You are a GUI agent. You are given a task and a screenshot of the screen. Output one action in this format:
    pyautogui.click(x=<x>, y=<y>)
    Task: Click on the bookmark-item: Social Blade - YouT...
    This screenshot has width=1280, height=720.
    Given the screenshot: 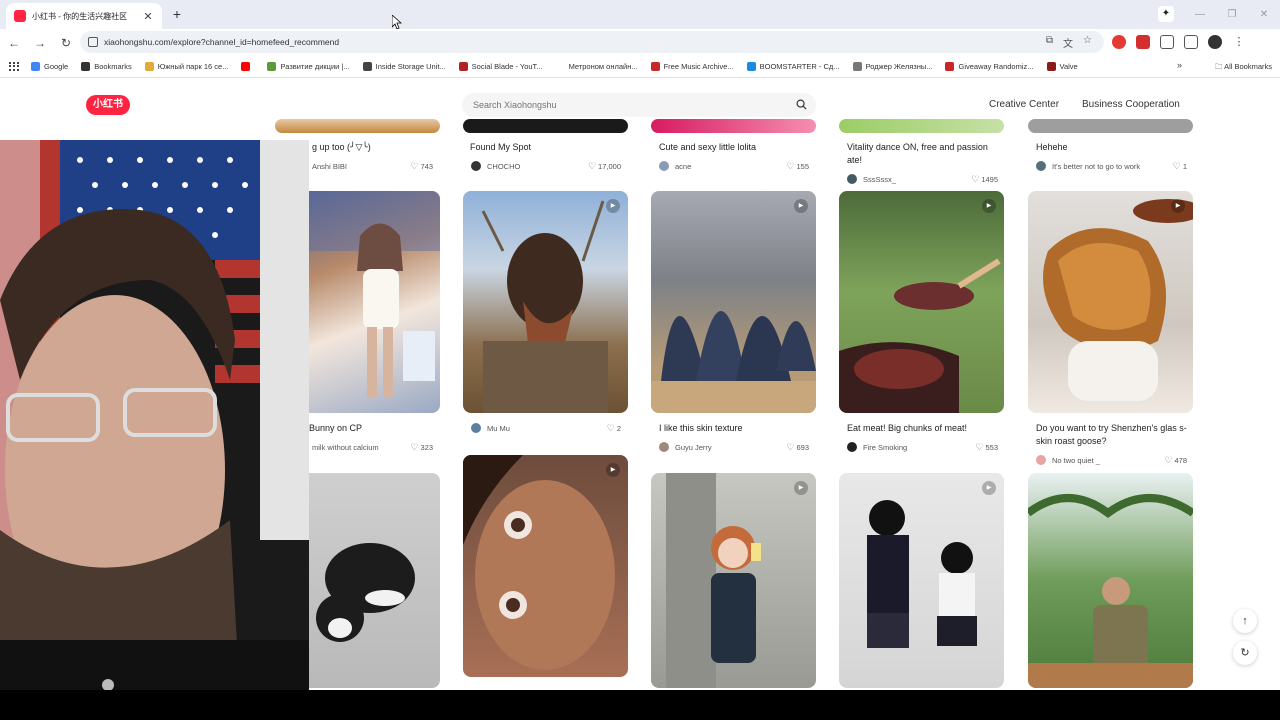 What is the action you would take?
    pyautogui.click(x=500, y=66)
    